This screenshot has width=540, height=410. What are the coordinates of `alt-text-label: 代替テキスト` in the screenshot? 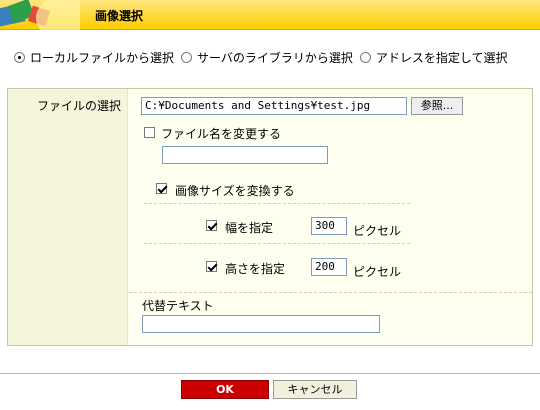 It's located at (178, 306).